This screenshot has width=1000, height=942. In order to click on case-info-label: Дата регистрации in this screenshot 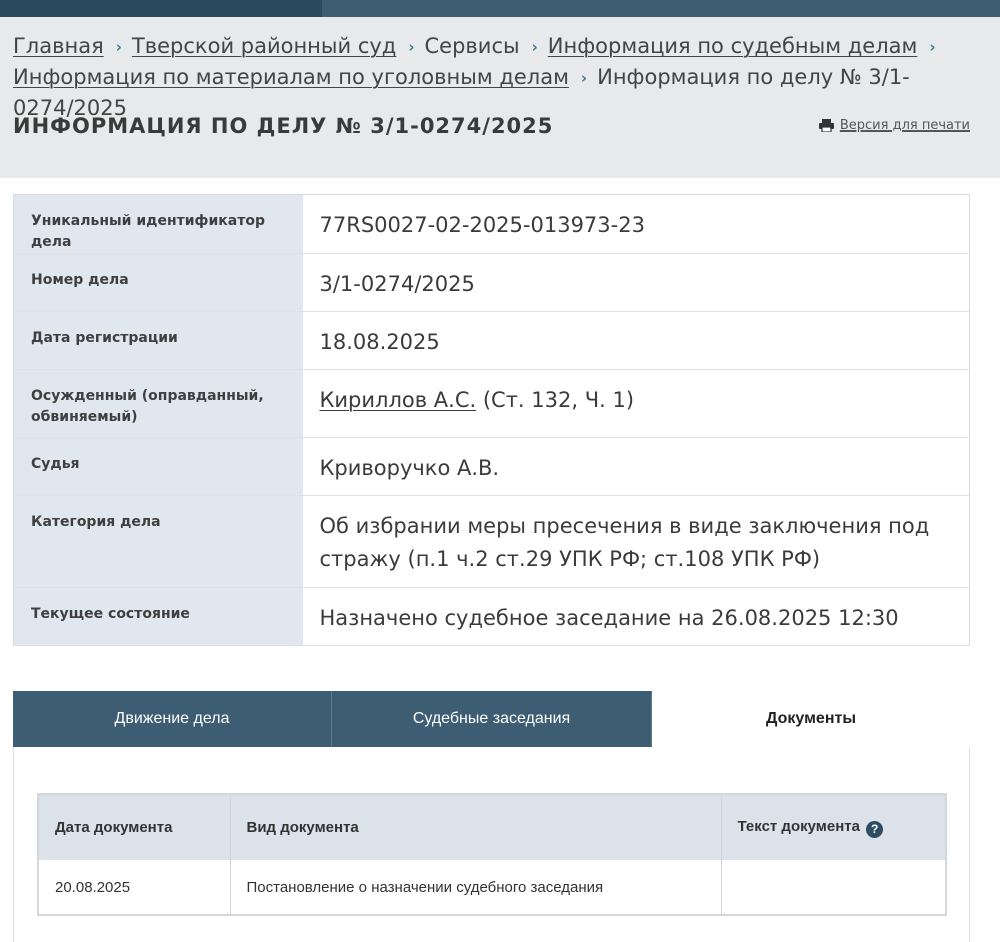, I will do `click(158, 340)`.